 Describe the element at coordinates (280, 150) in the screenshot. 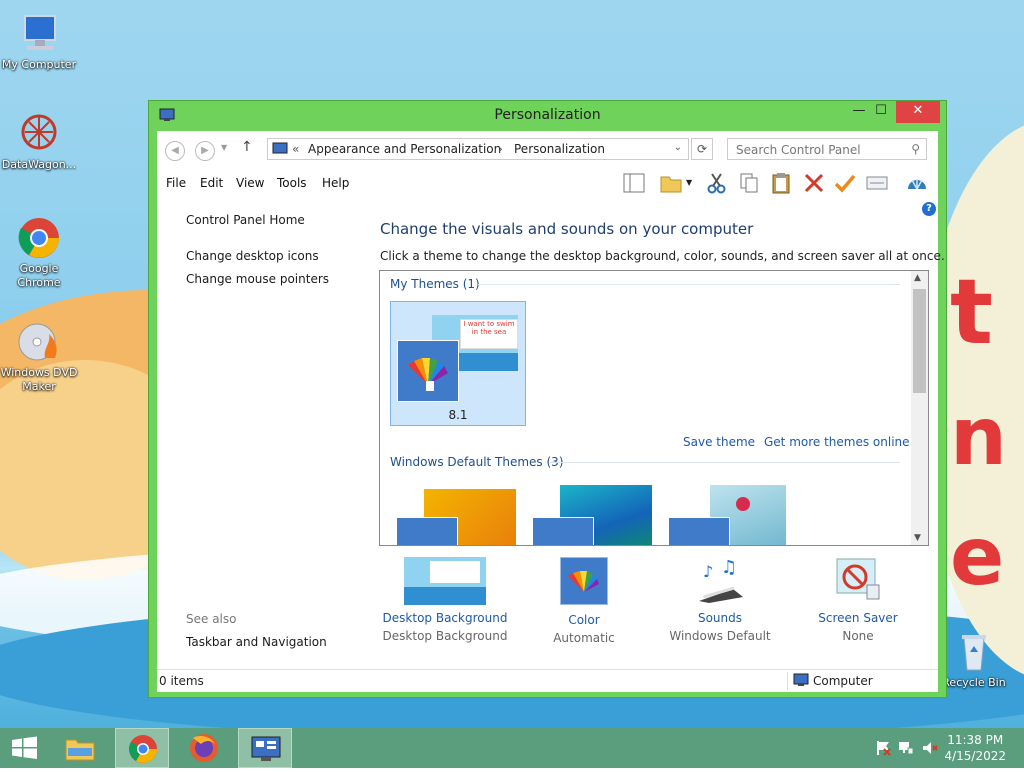

I see `address-cp-icon` at that location.